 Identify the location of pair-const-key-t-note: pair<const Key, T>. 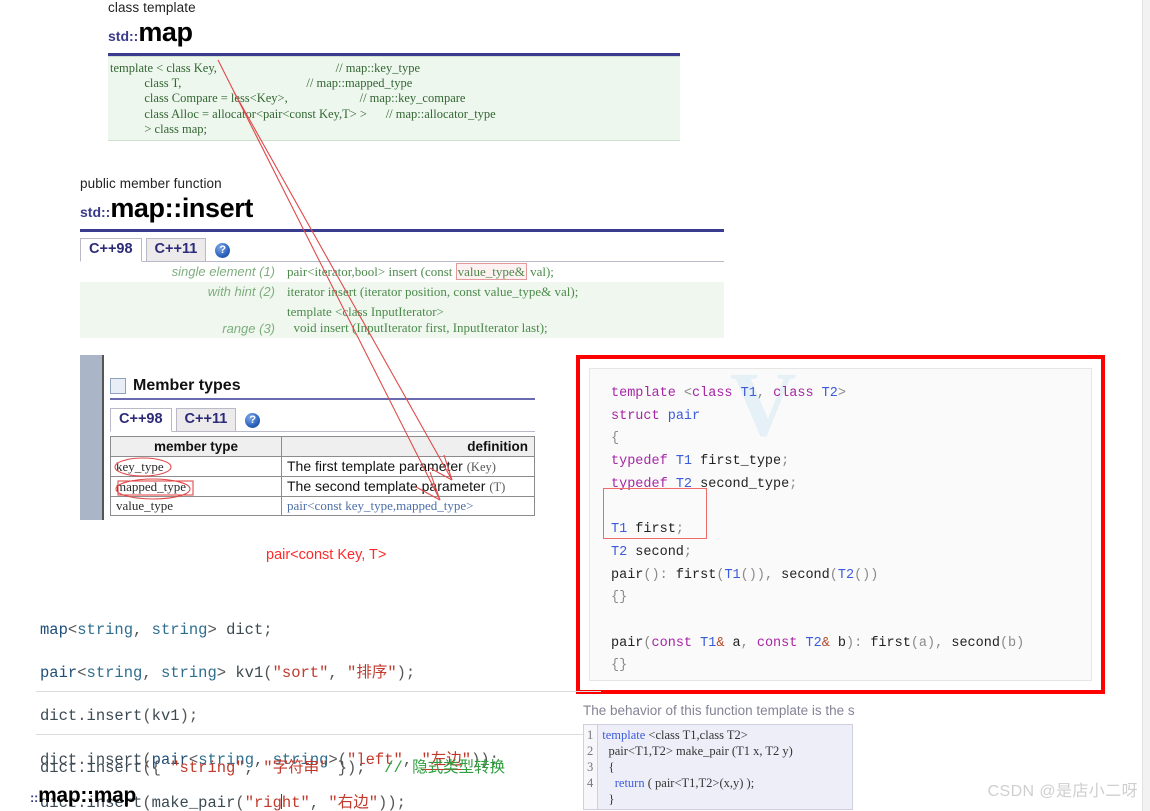
(326, 555).